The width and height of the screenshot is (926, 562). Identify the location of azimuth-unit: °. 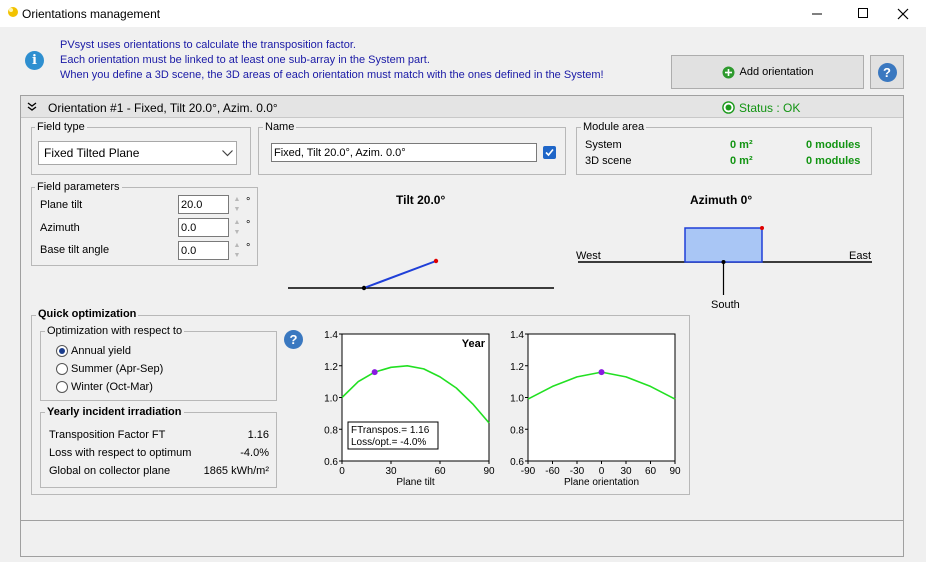
(248, 225).